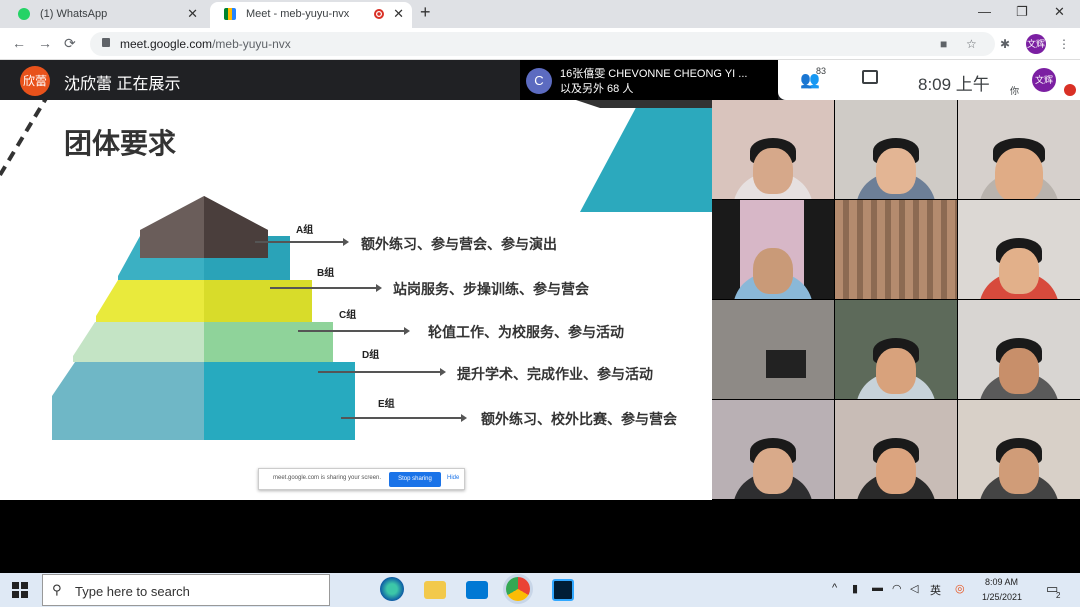 The width and height of the screenshot is (1080, 607). I want to click on reload-button: ⟳, so click(70, 43).